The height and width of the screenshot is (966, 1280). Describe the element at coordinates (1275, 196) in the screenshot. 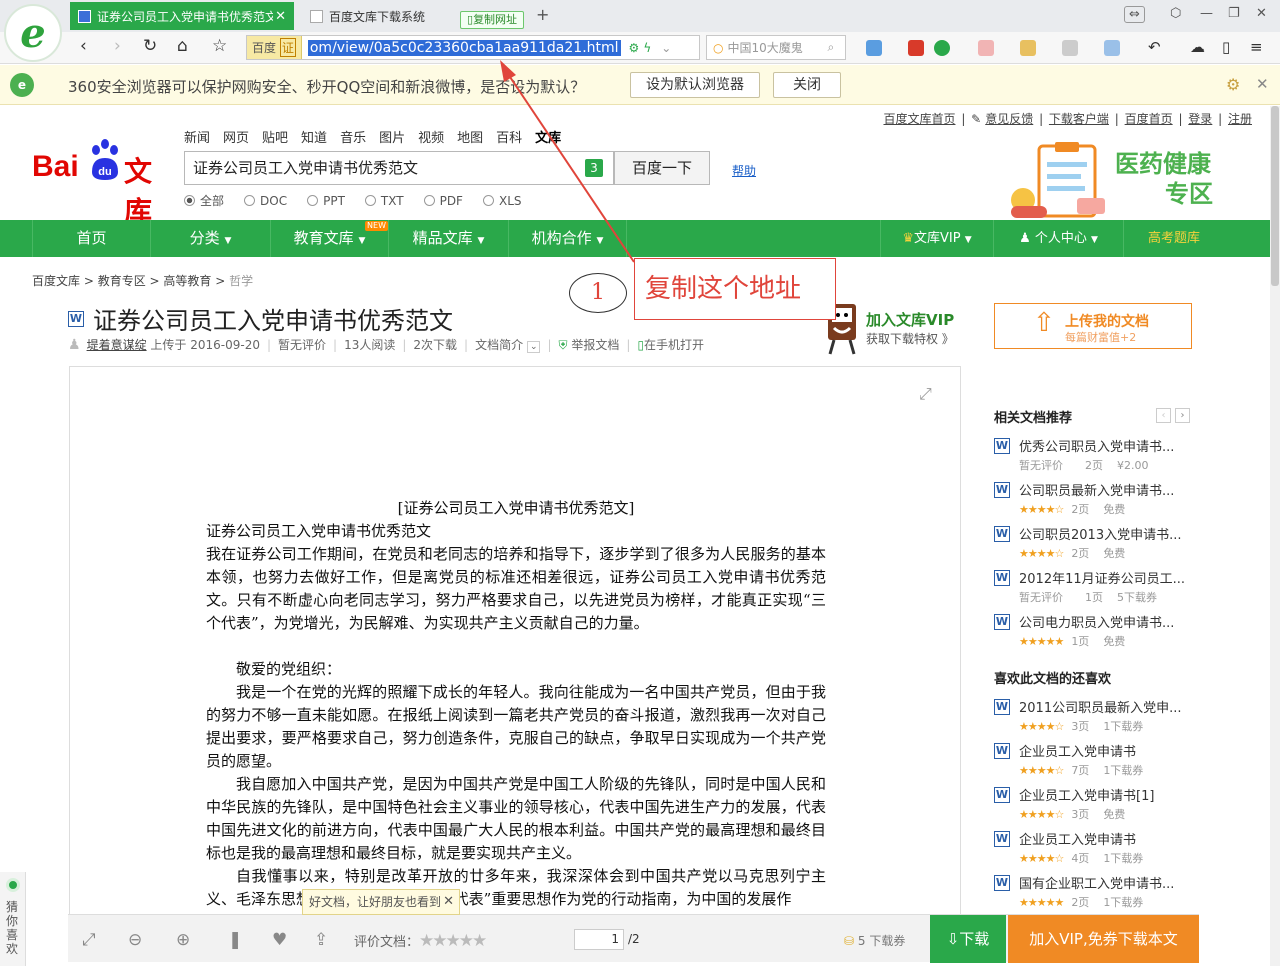

I see `scrollbar-thumb` at that location.